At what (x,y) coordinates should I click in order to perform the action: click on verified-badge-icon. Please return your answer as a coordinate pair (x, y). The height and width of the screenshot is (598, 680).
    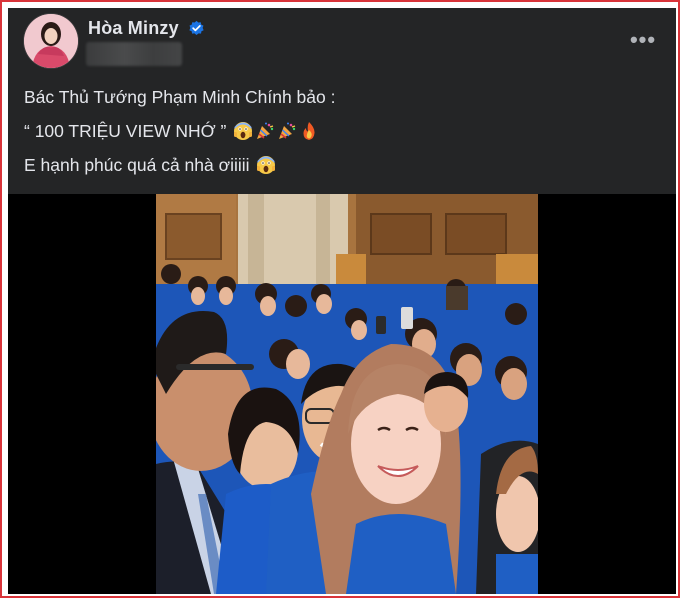
    Looking at the image, I should click on (196, 27).